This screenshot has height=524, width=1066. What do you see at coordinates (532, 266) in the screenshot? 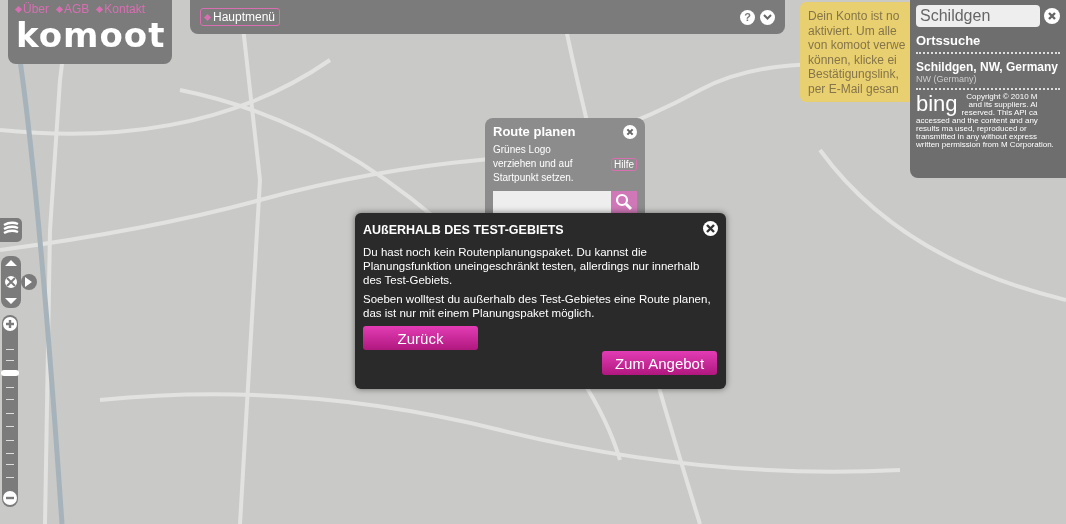
I see `dialog-text: Du hast noch kein Routenplanungspaket. Du kannst die Planungsfunktion uneingeschränkt testen, allerdings nur innerhalb des Test-Gebiets.` at bounding box center [532, 266].